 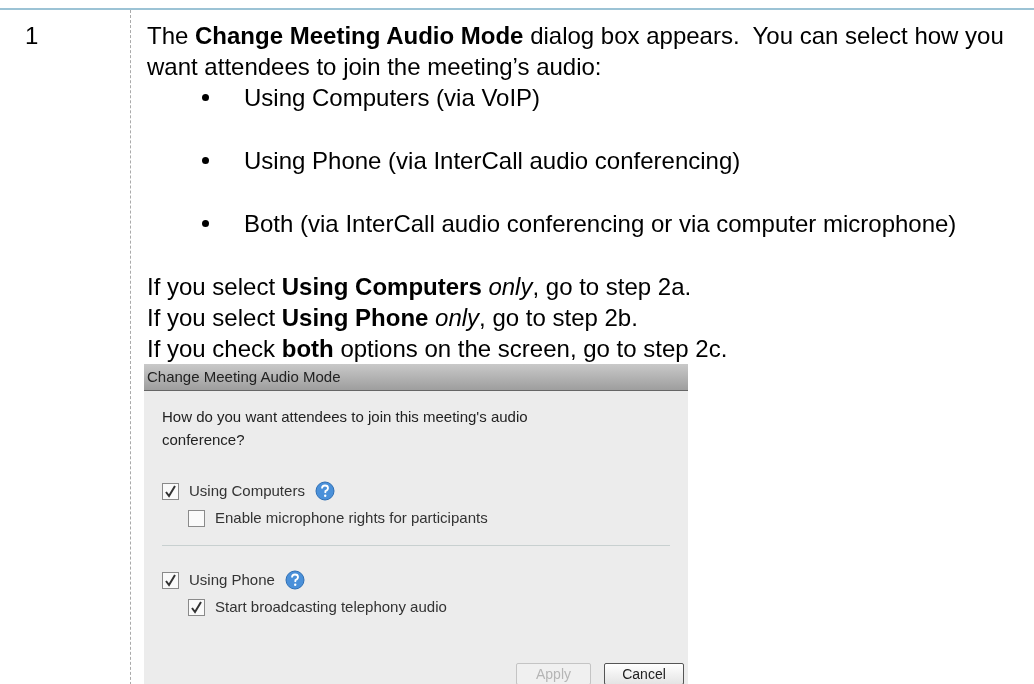 What do you see at coordinates (393, 318) in the screenshot?
I see `instruction-line: If you select Using Phone only, go to step 2b.` at bounding box center [393, 318].